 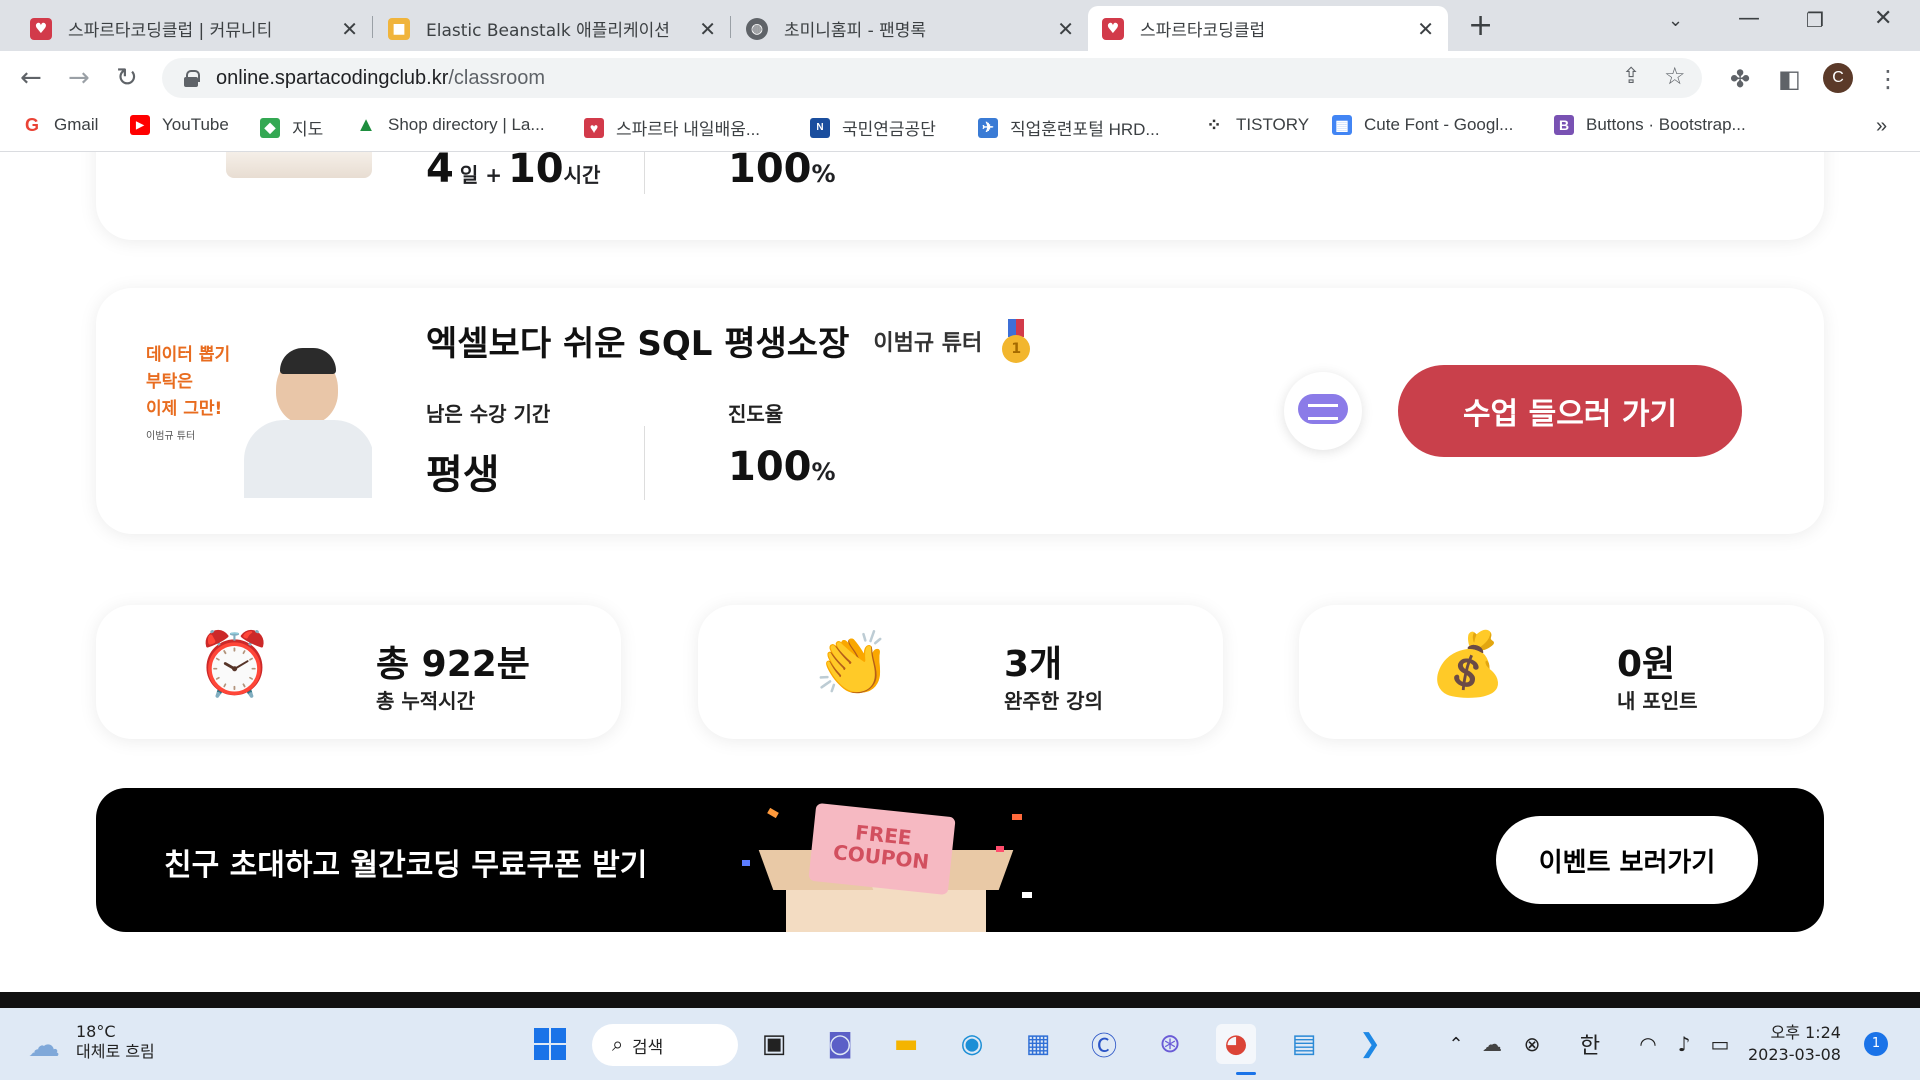 I want to click on bookmark-maps: ◆ 지도, so click(x=291, y=127).